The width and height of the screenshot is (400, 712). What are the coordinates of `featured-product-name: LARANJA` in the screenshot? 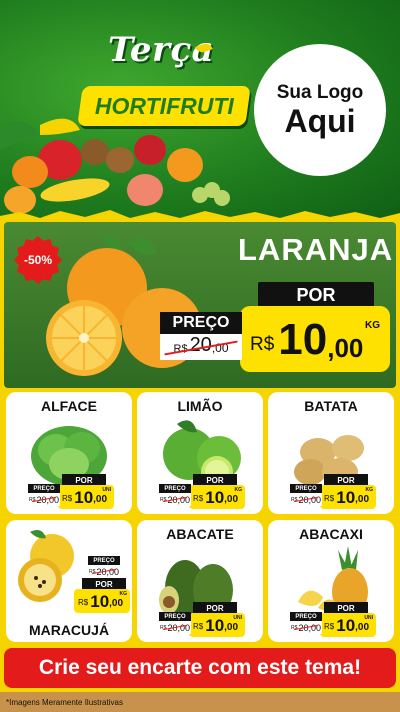 It's located at (316, 249).